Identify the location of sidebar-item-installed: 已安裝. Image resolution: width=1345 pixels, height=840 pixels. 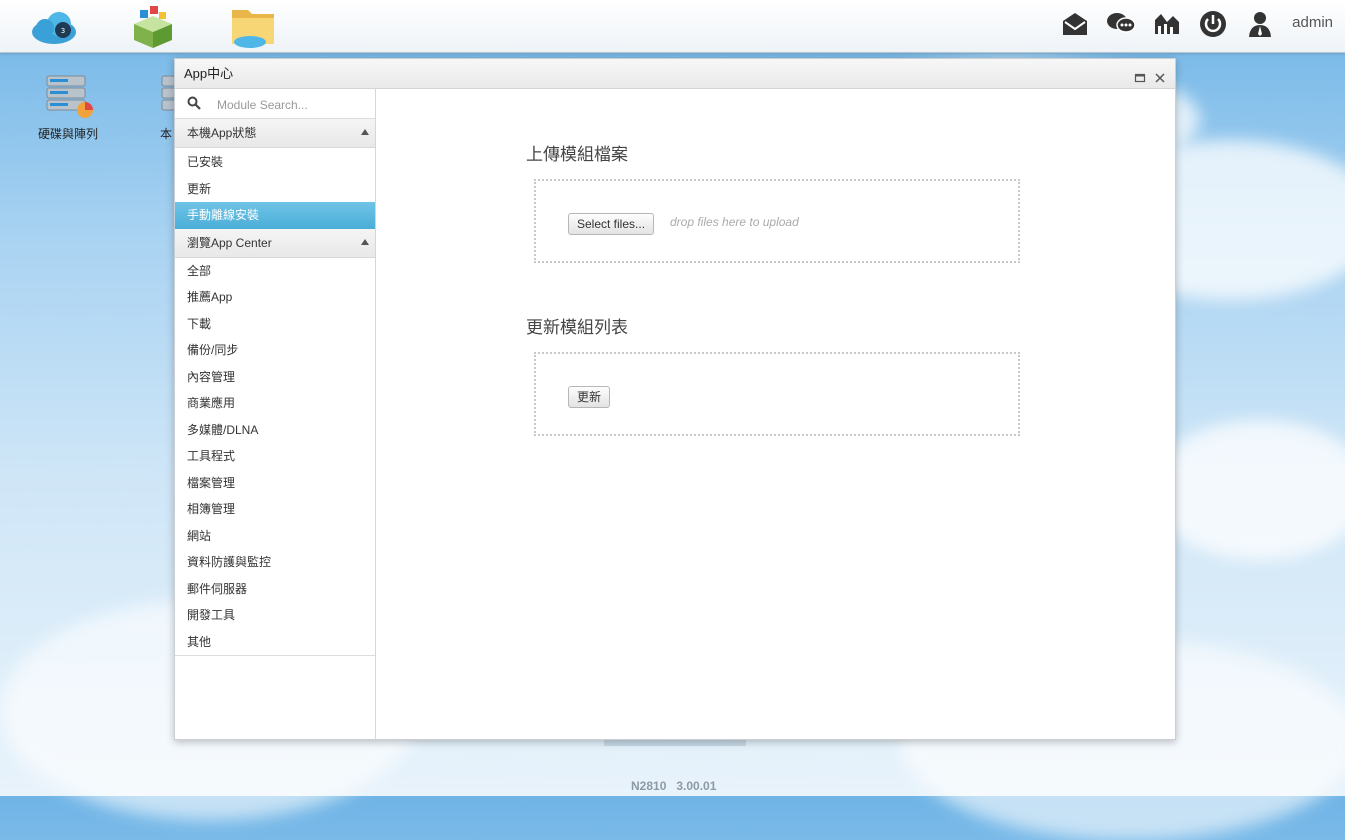
(275, 162).